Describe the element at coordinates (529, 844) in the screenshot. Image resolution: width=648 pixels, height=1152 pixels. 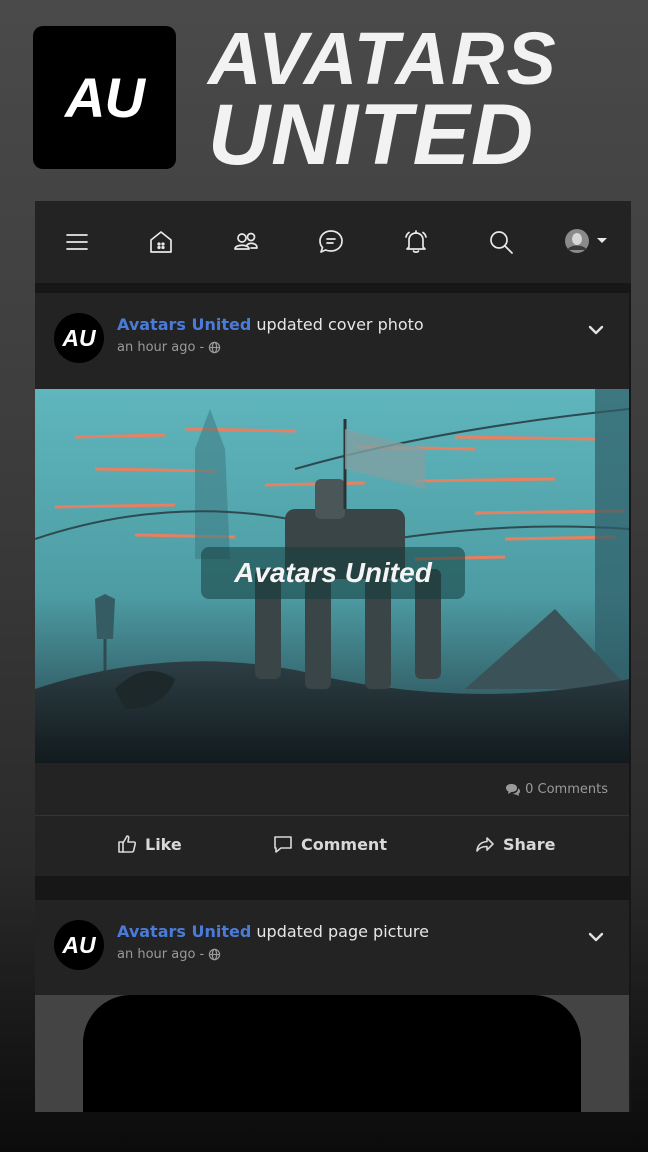
I see `share-label: Share` at that location.